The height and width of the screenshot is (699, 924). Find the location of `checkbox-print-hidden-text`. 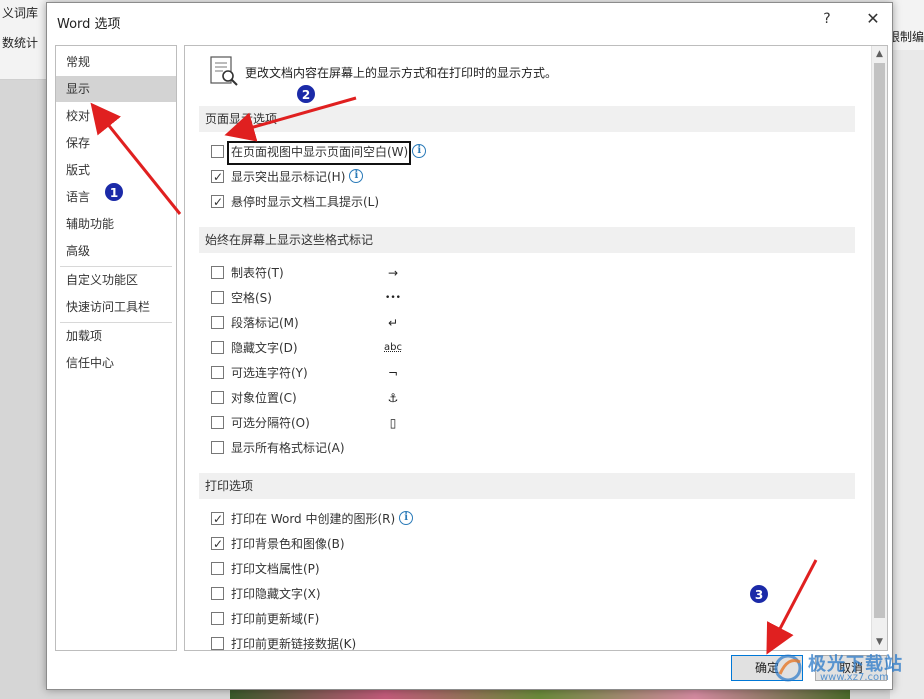

checkbox-print-hidden-text is located at coordinates (217, 593).